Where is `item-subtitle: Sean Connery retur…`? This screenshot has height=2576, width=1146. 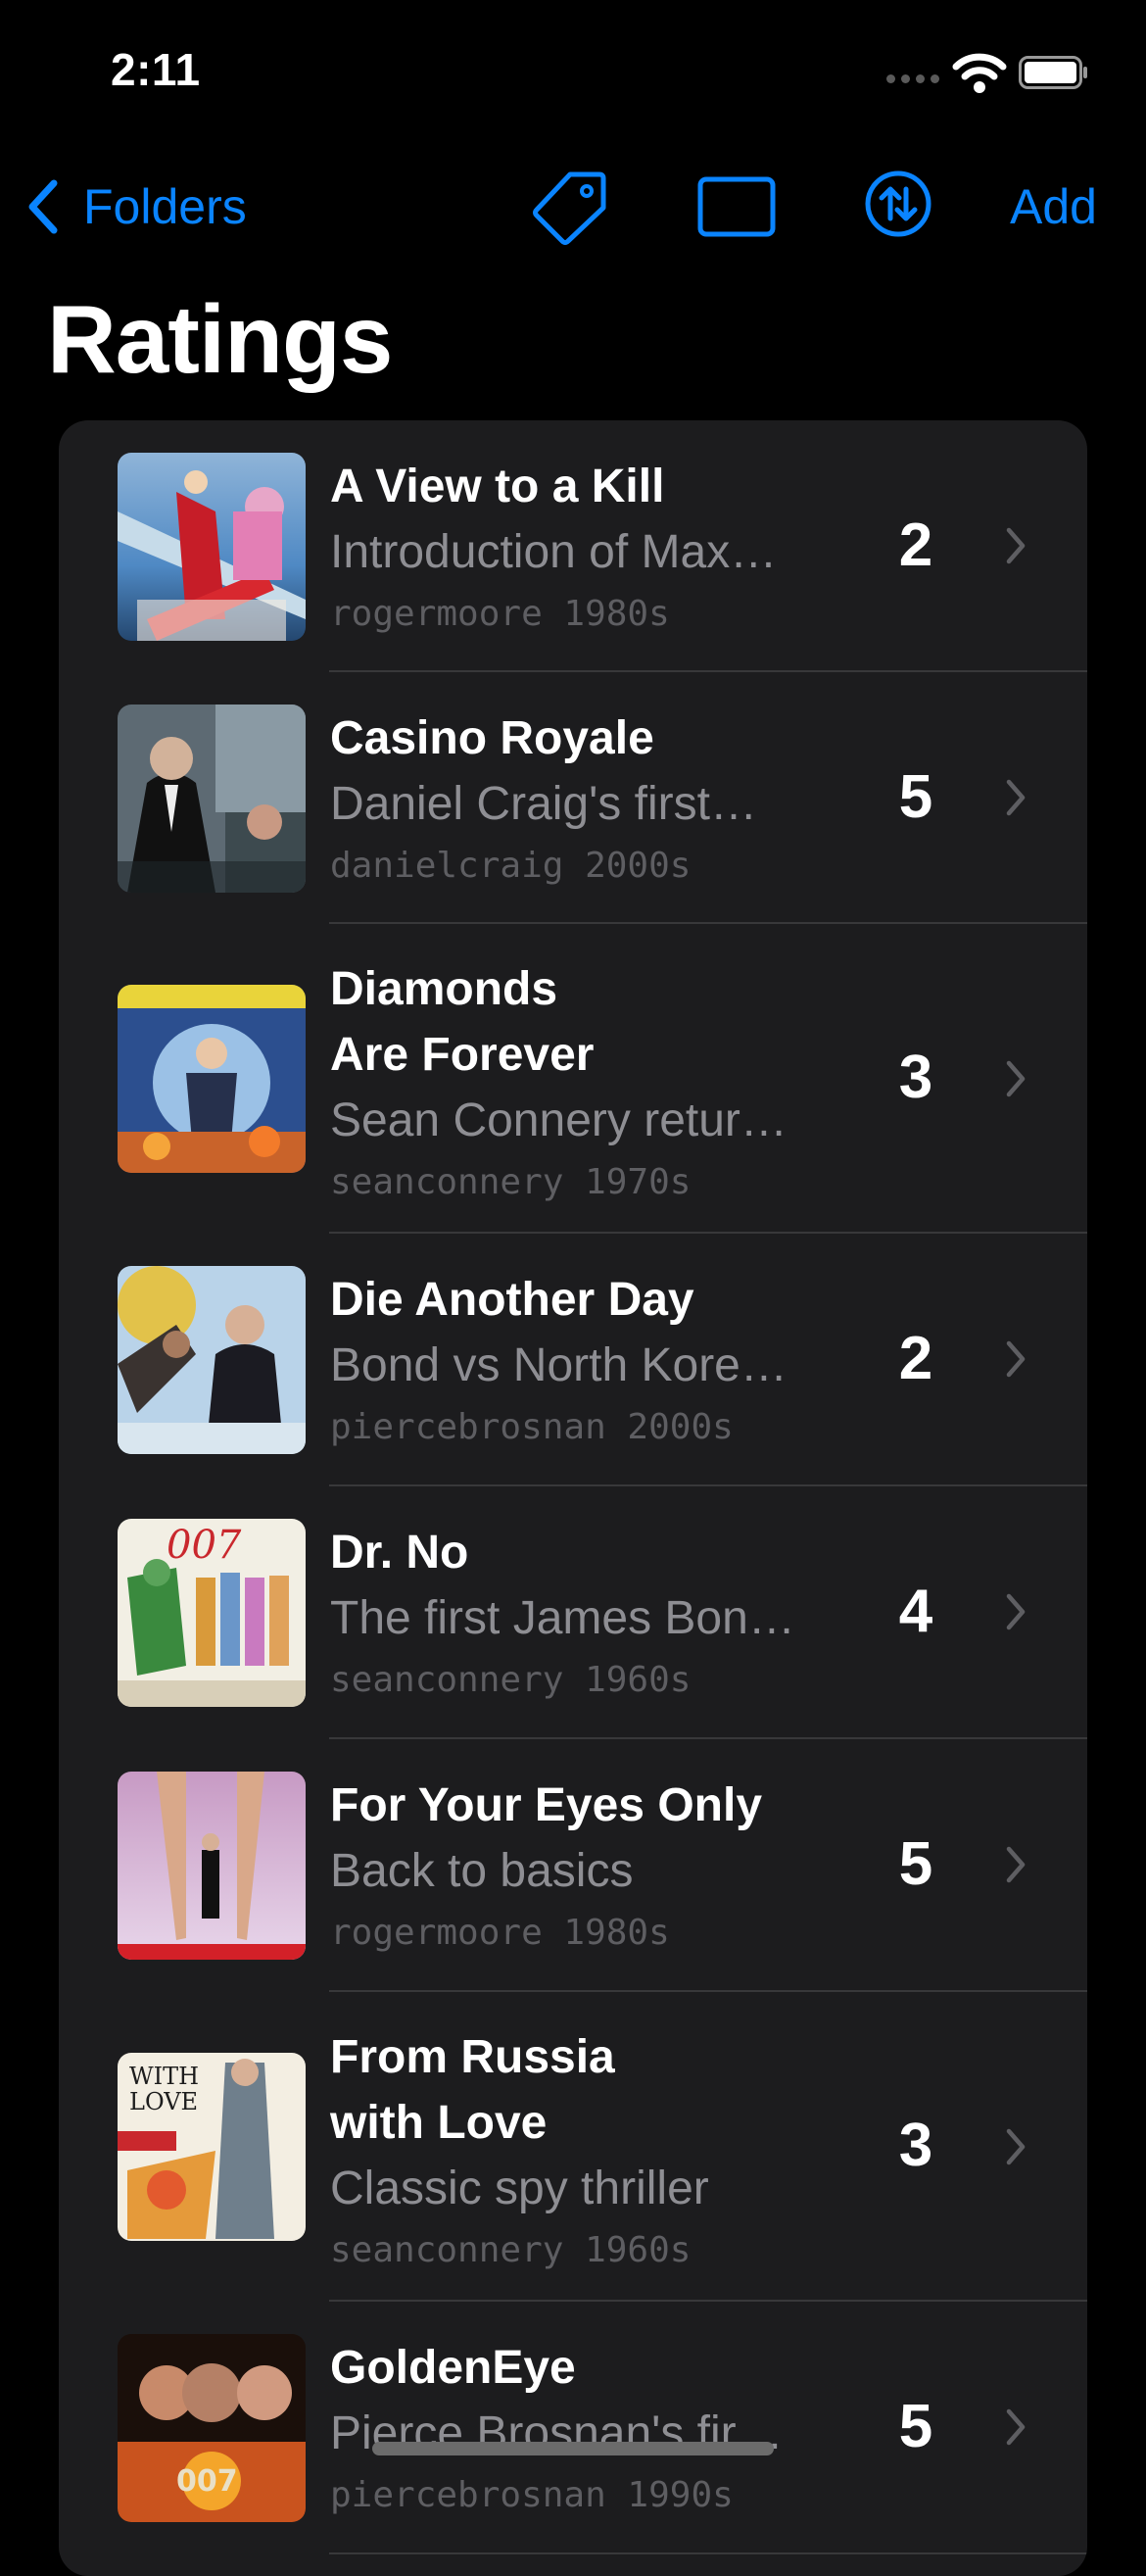
item-subtitle: Sean Connery retur… is located at coordinates (559, 1120).